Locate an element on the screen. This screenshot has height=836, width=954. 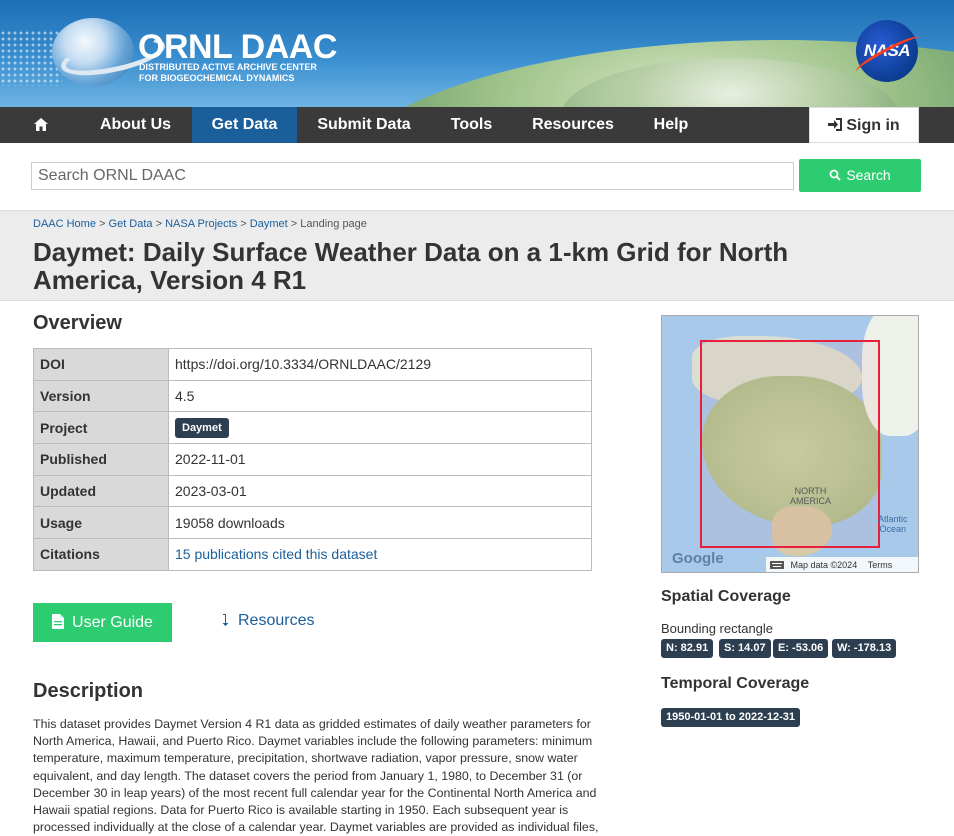
project-cell: Daymet is located at coordinates (380, 428).